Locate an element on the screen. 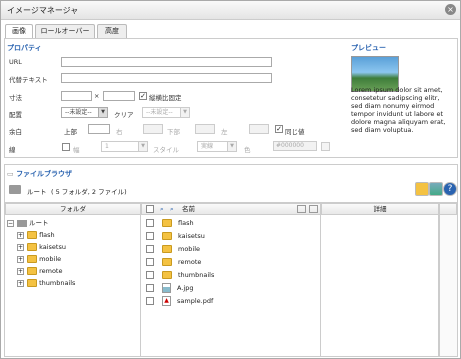  clear-label: クリア is located at coordinates (124, 115).